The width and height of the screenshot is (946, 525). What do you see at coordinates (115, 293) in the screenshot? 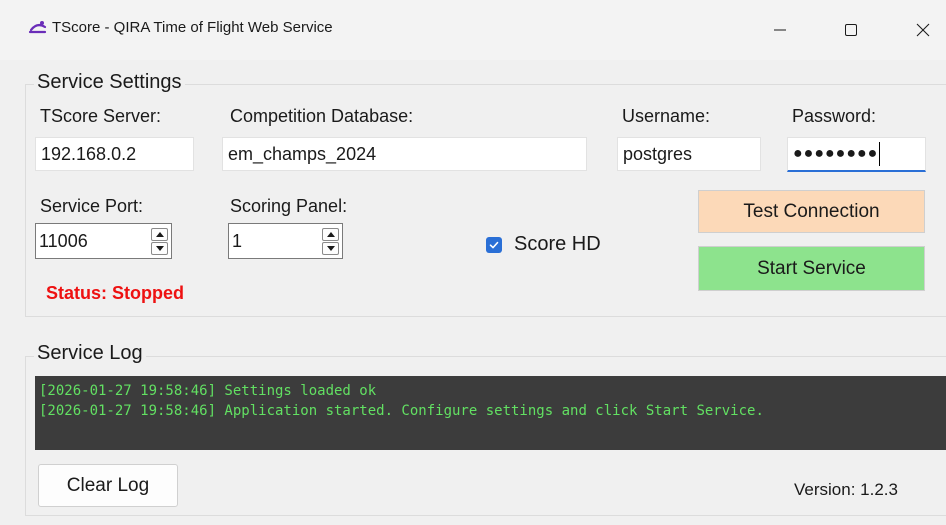
I see `status-text: Status: Stopped` at bounding box center [115, 293].